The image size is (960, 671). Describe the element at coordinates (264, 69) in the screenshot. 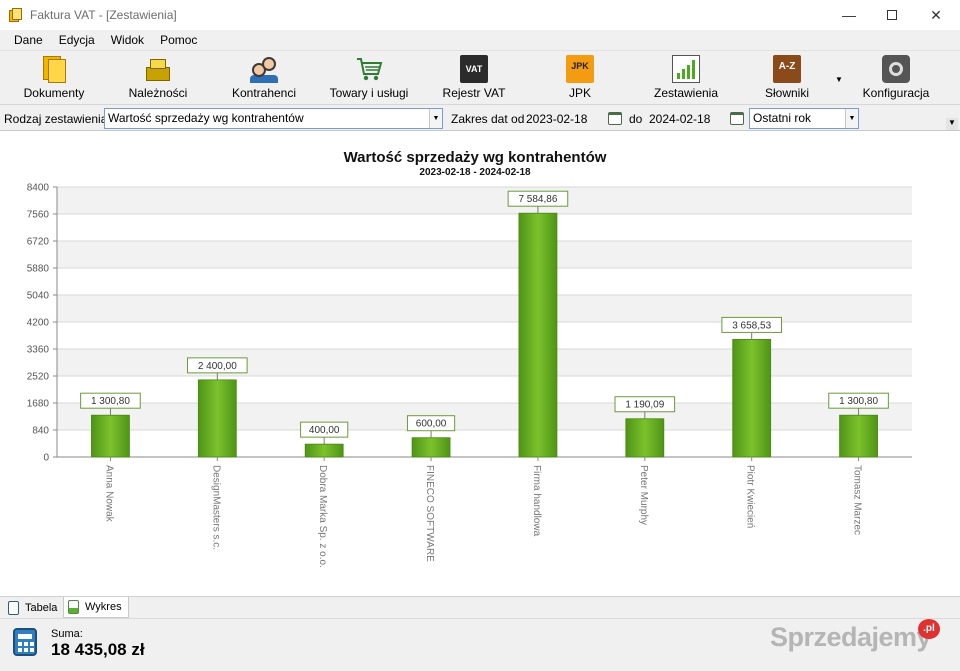

I see `contacts-icon` at that location.